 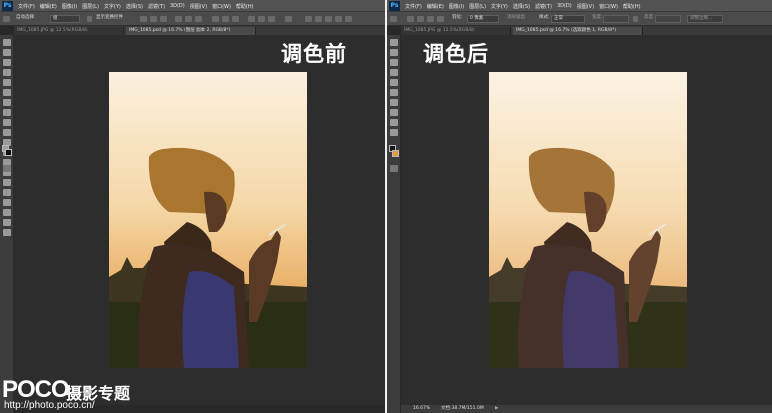 What do you see at coordinates (65, 19) in the screenshot?
I see `auto-select-dropdown: 组` at bounding box center [65, 19].